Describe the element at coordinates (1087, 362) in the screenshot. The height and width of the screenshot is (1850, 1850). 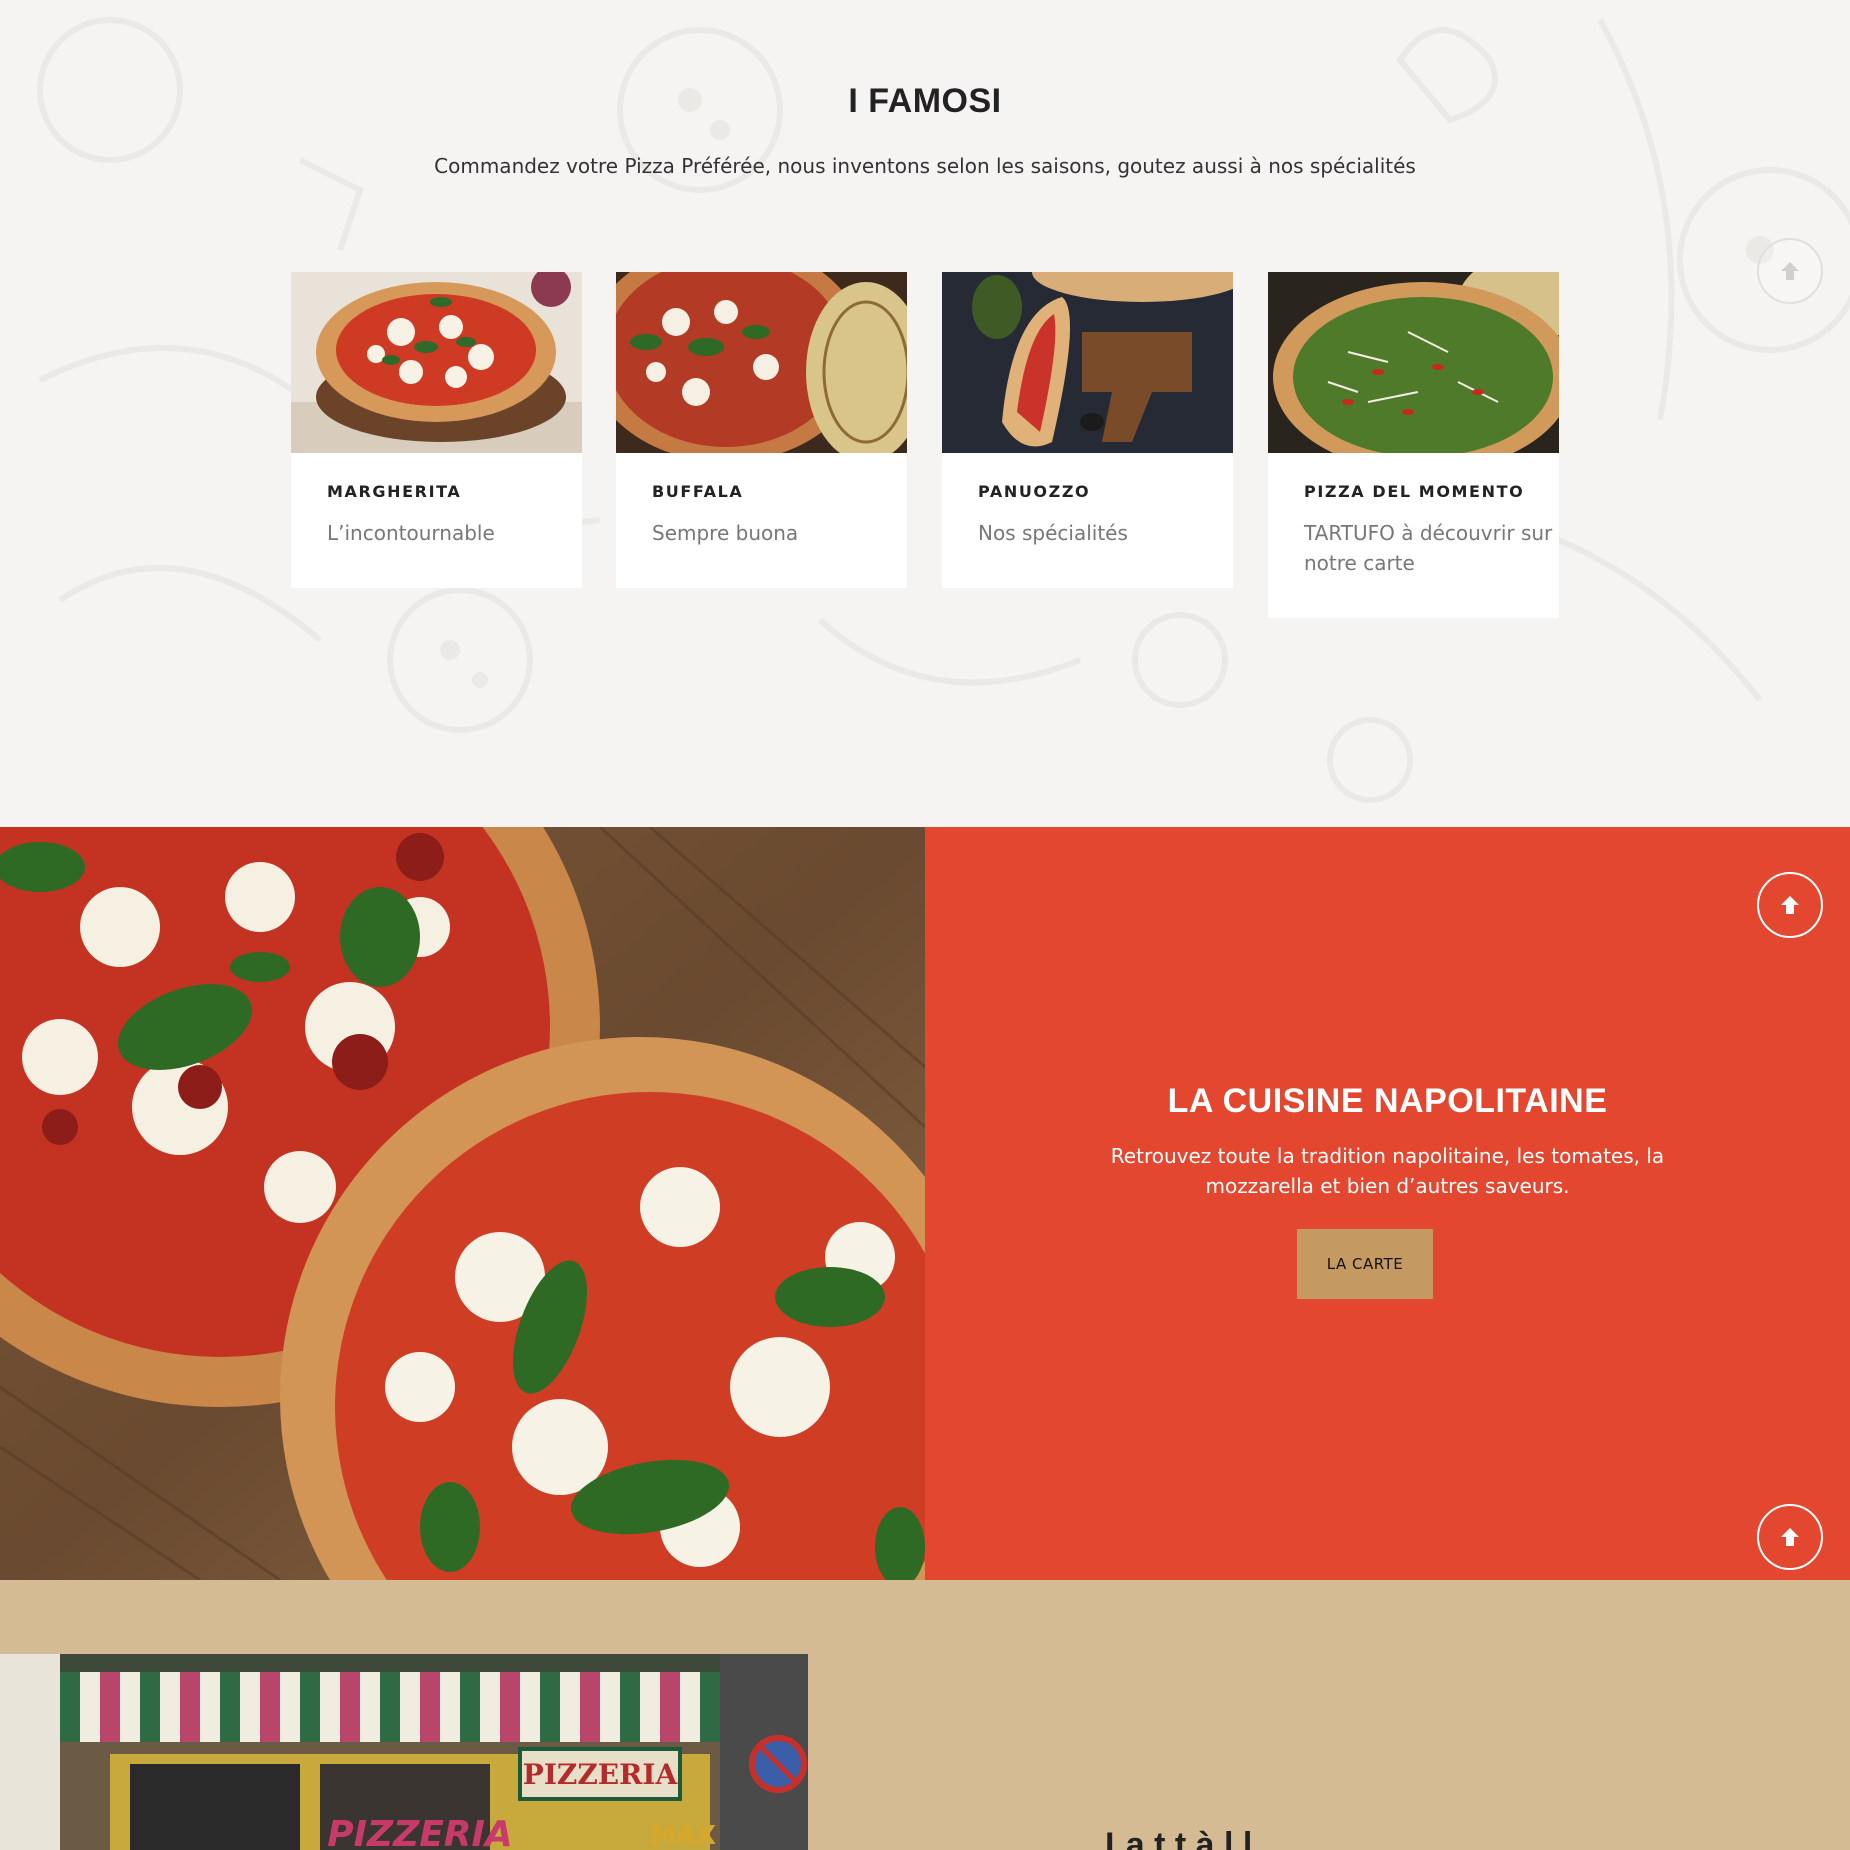
I see `panuozzo-image` at that location.